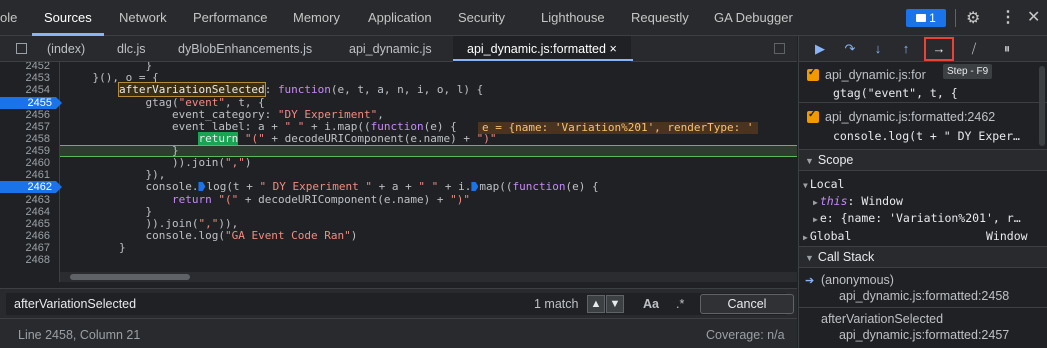 This screenshot has width=1047, height=348. Describe the element at coordinates (39, 187) in the screenshot. I see `line-number: 2462` at that location.